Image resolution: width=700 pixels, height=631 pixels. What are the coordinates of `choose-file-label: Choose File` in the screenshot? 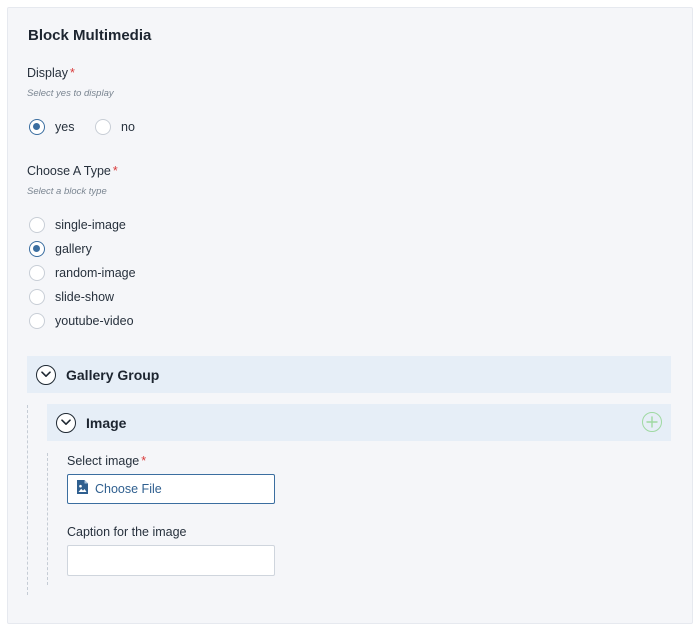 It's located at (128, 489).